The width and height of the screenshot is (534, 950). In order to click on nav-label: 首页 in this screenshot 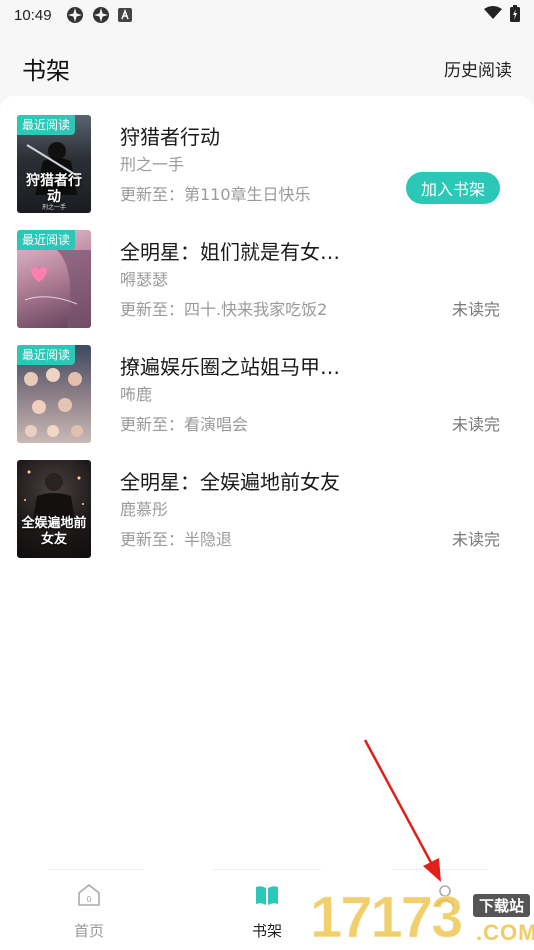, I will do `click(88, 931)`.